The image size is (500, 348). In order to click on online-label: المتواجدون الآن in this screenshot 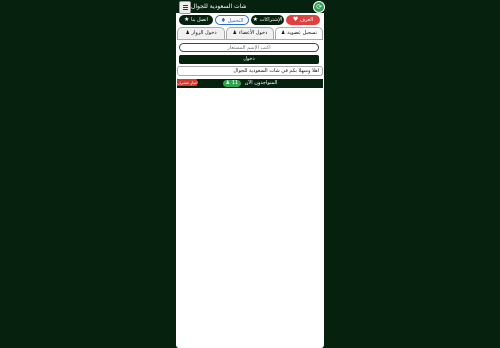, I will do `click(261, 83)`.